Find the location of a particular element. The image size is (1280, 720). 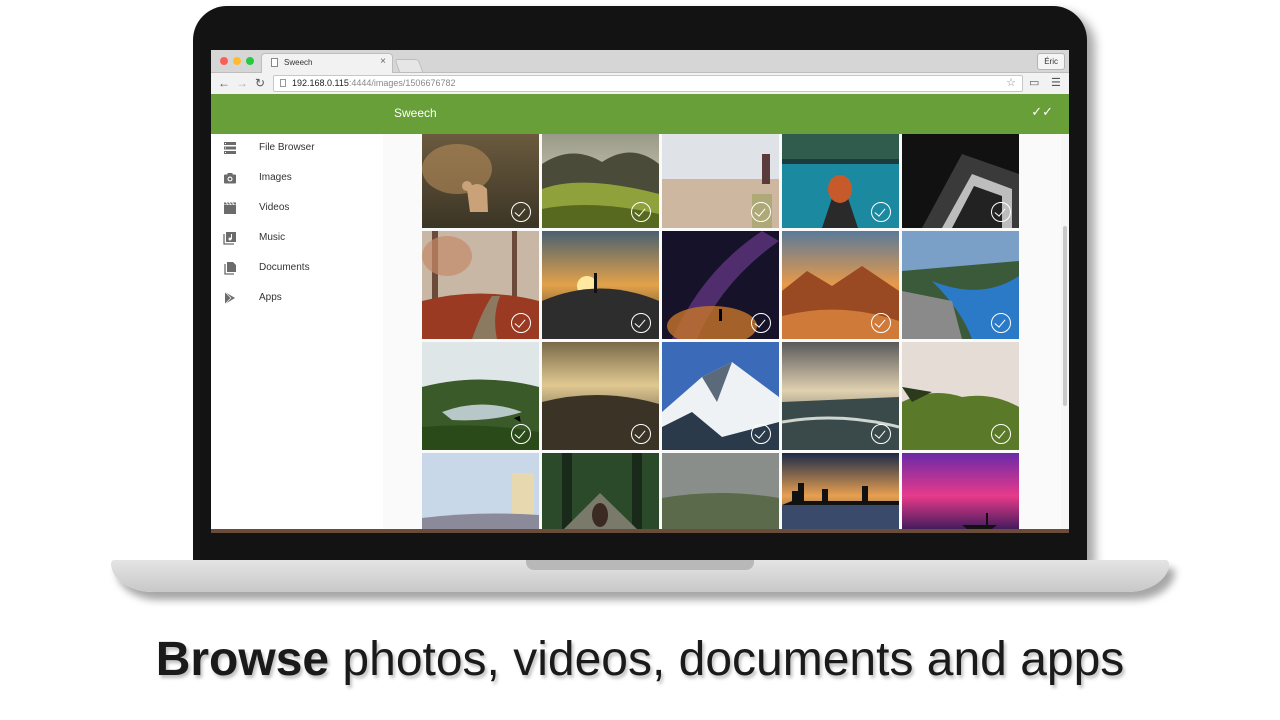

image-thumbnail-beach-family is located at coordinates (720, 181).